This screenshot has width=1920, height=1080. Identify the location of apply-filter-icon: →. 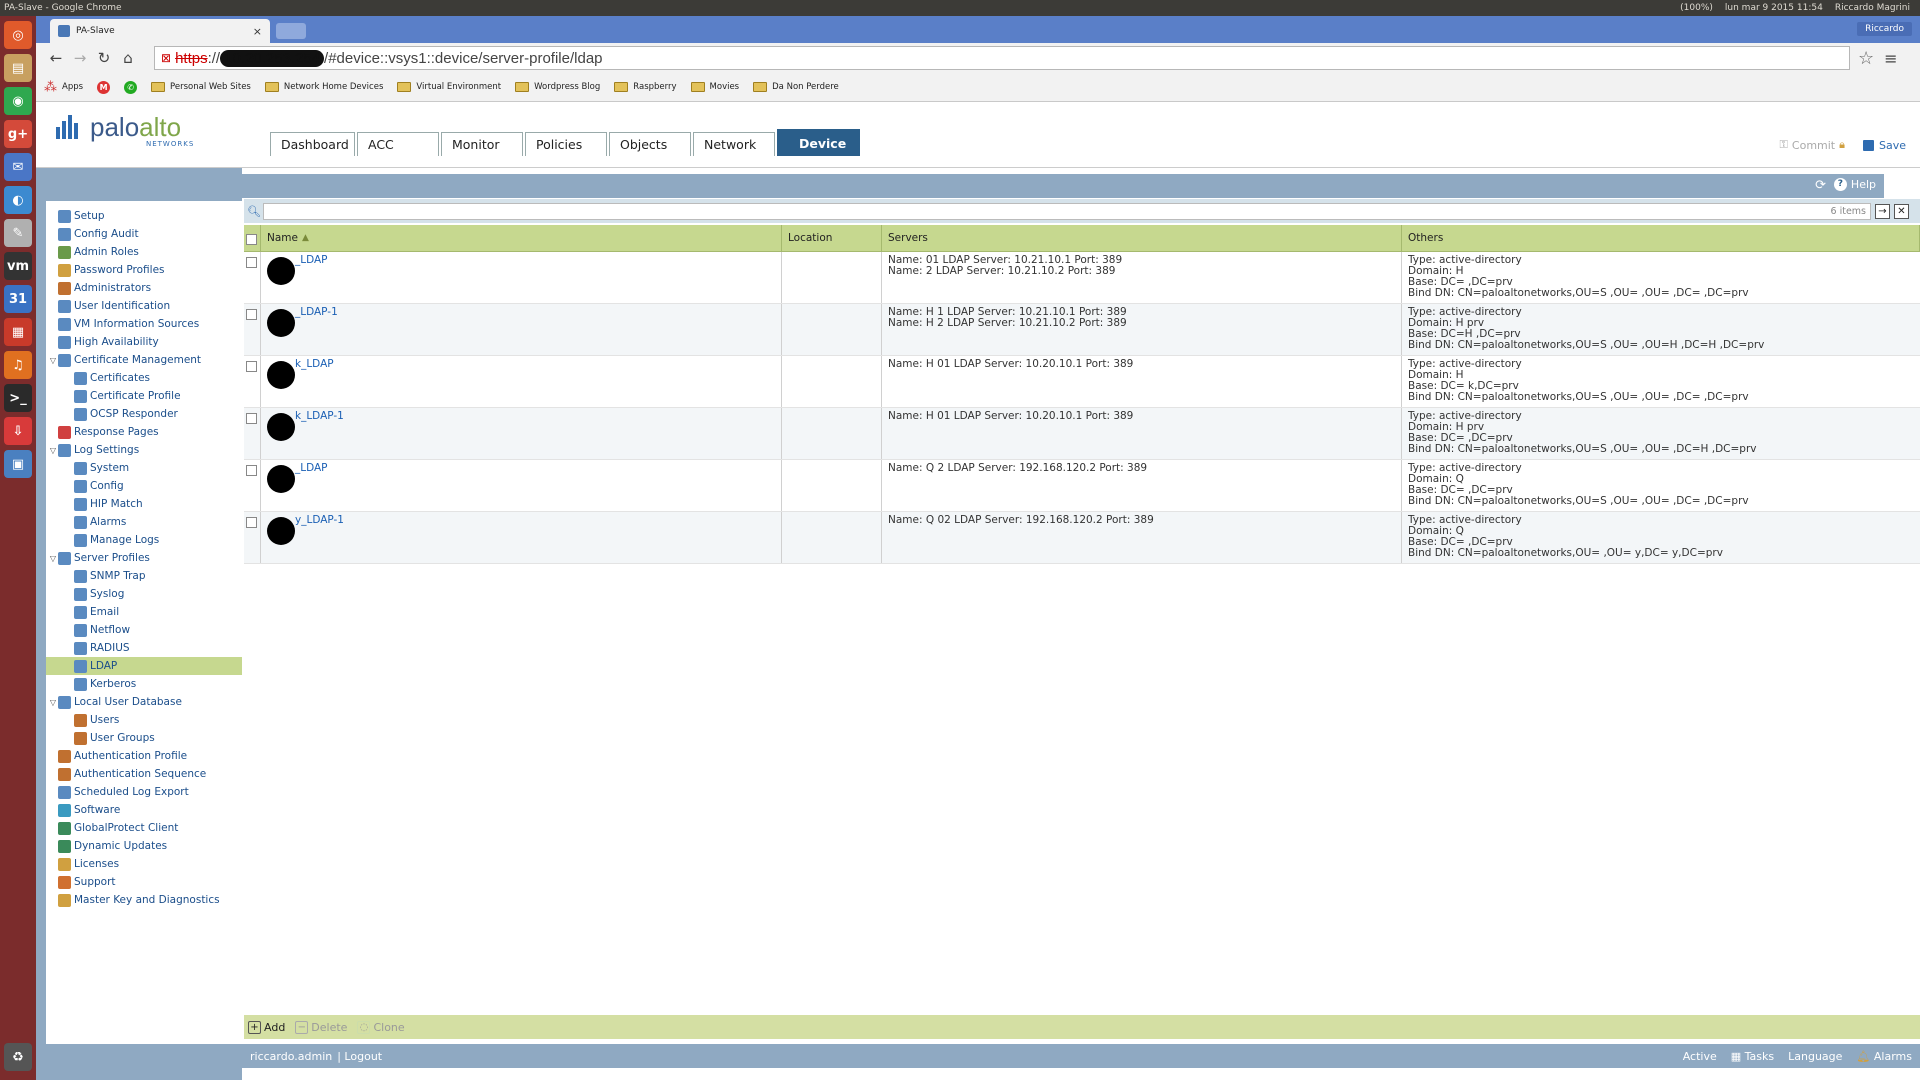
(1882, 211).